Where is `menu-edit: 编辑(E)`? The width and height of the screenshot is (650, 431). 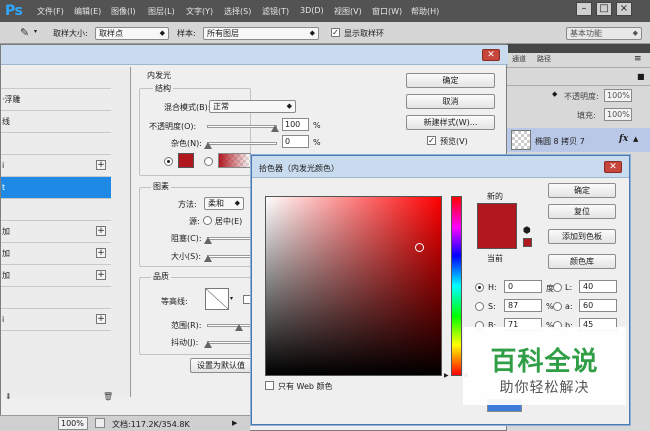
menu-edit: 编辑(E) is located at coordinates (87, 11).